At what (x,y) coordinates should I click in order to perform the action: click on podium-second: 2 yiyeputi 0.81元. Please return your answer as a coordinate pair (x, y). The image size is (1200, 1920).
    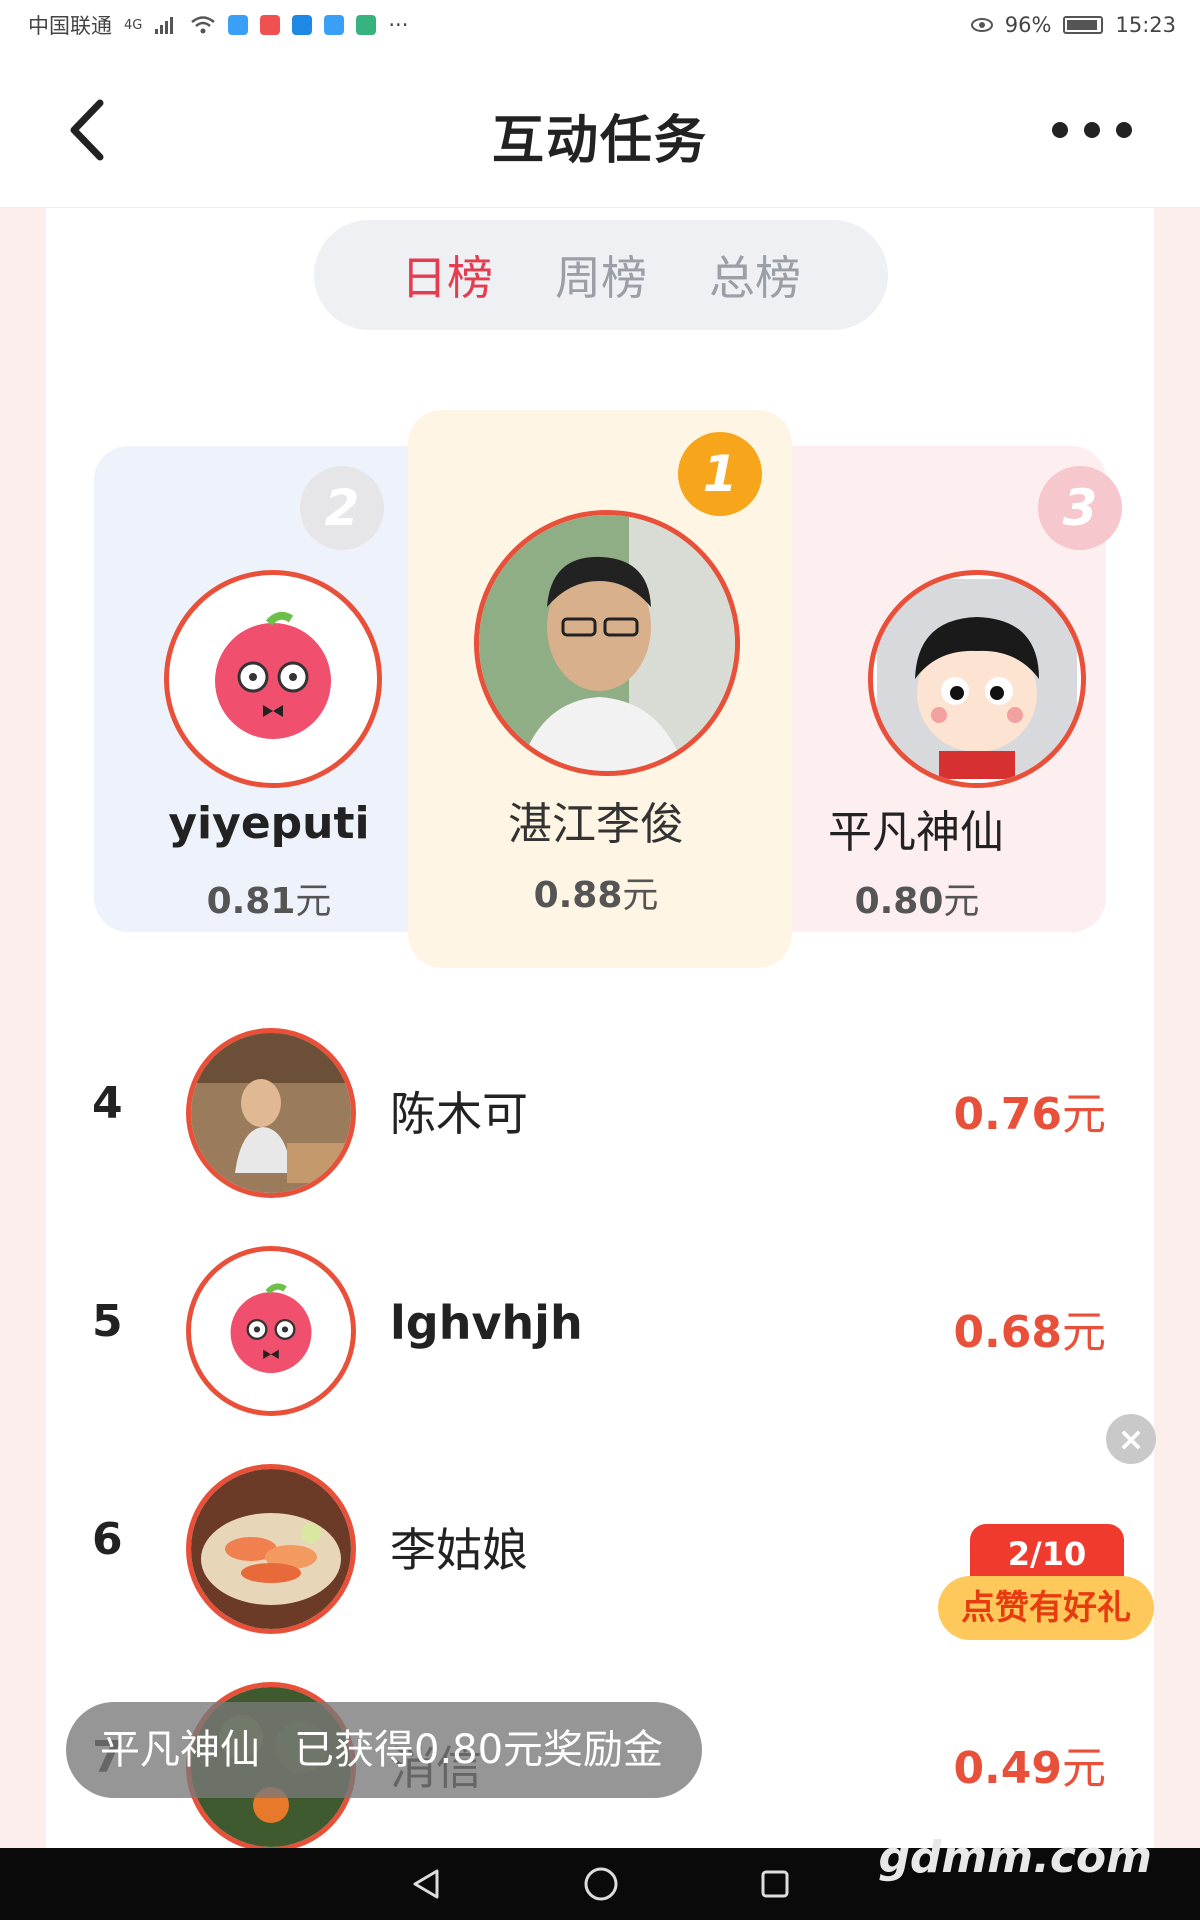
    Looking at the image, I should click on (274, 689).